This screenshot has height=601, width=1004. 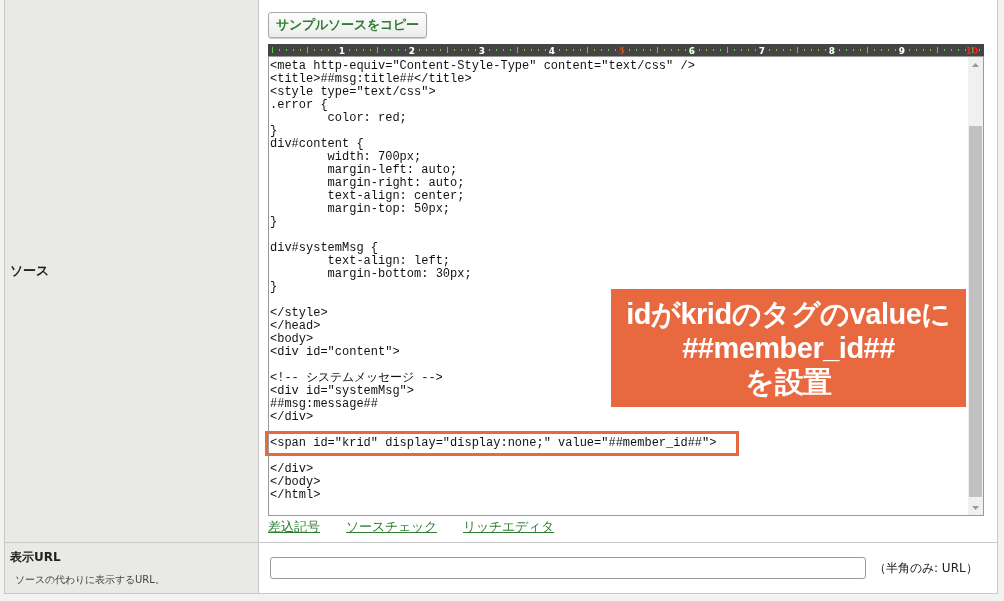 I want to click on code-line: </head>, so click(x=295, y=326).